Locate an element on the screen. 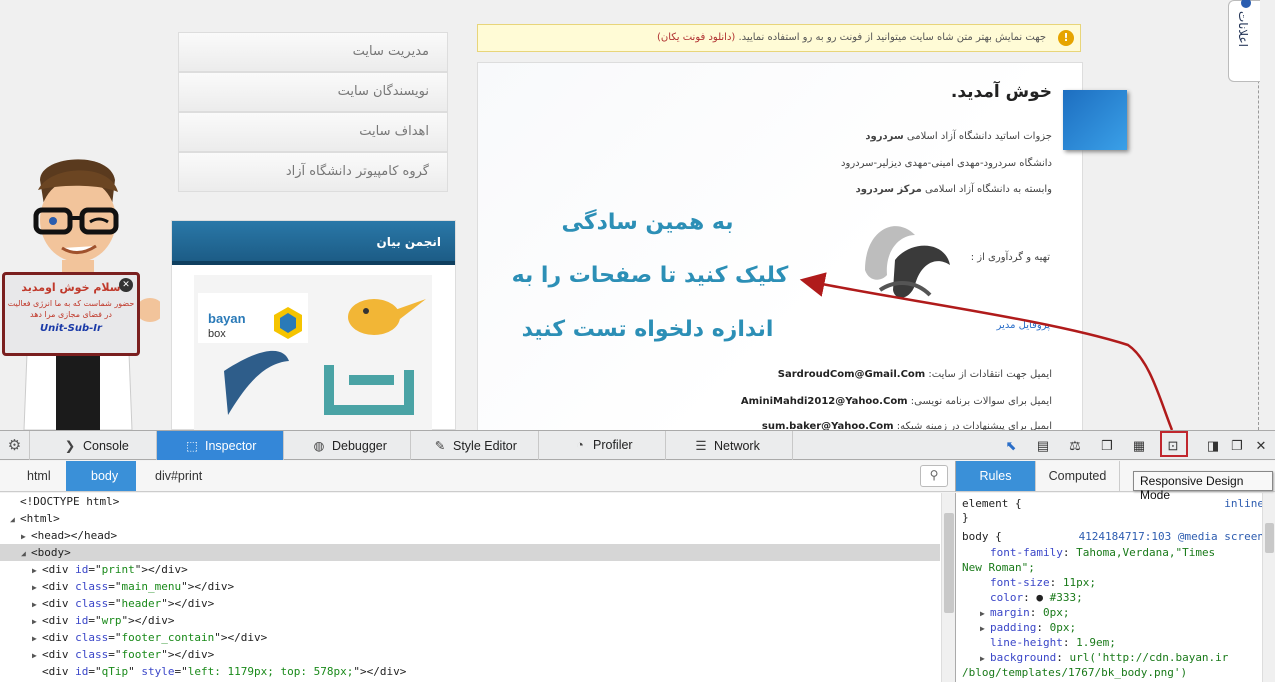 Image resolution: width=1275 pixels, height=682 pixels. console-icon: ❯ is located at coordinates (70, 446).